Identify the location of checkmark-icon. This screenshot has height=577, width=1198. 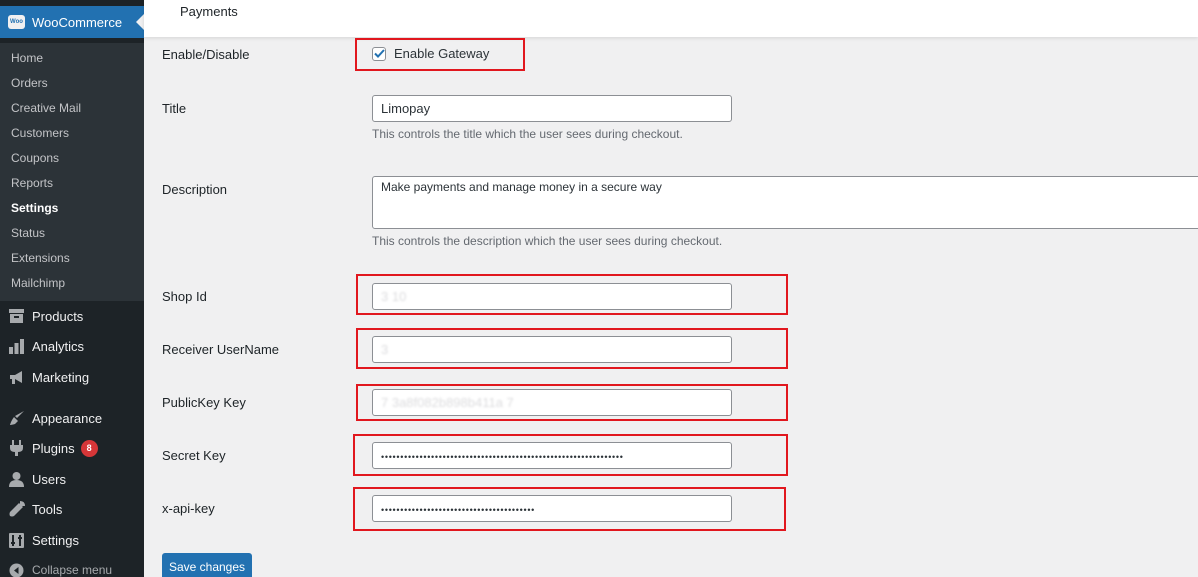
(379, 53).